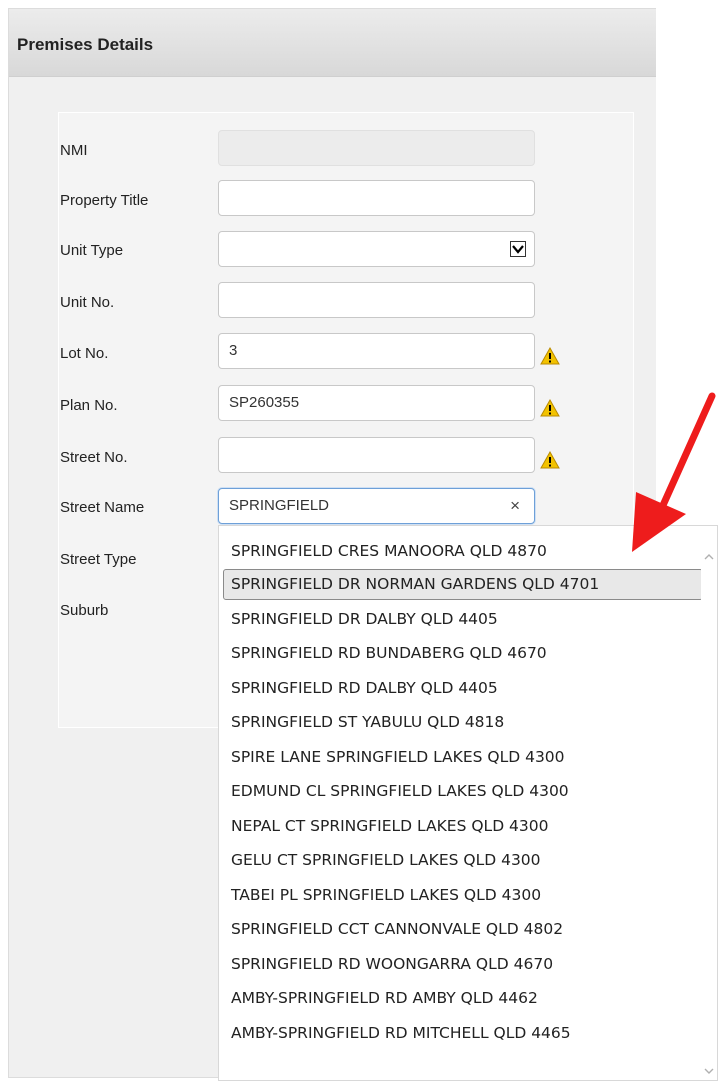 The image size is (718, 1081). What do you see at coordinates (98, 559) in the screenshot?
I see `street-type-label: Street Type` at bounding box center [98, 559].